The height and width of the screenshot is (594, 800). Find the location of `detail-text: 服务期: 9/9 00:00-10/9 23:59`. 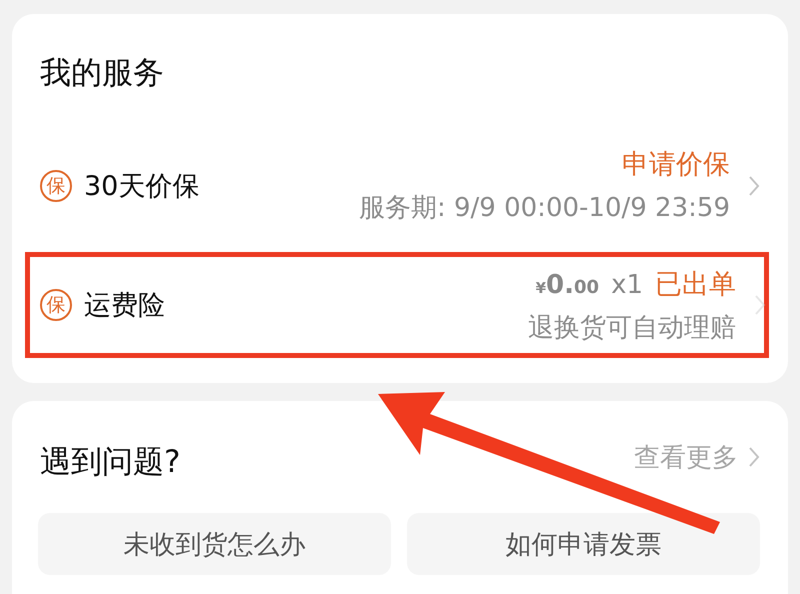

detail-text: 服务期: 9/9 00:00-10/9 23:59 is located at coordinates (544, 208).